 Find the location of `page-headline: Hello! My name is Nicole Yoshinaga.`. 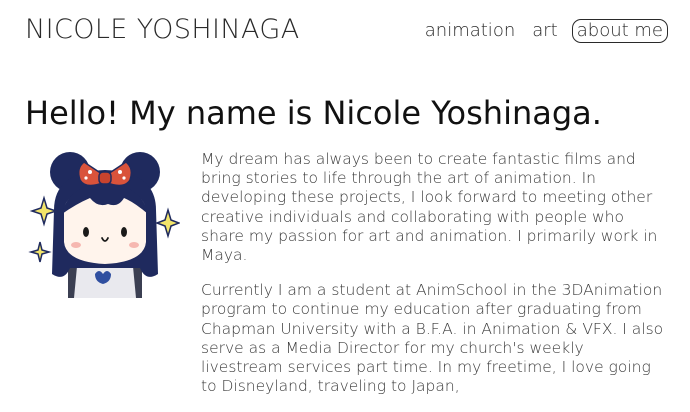

page-headline: Hello! My name is Nicole Yoshinaga. is located at coordinates (313, 113).